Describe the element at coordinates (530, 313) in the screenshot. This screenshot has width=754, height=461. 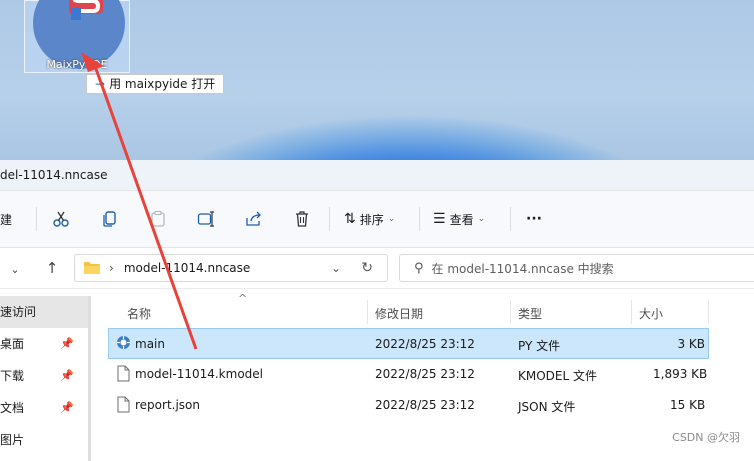
I see `column-header-type: 类型` at that location.